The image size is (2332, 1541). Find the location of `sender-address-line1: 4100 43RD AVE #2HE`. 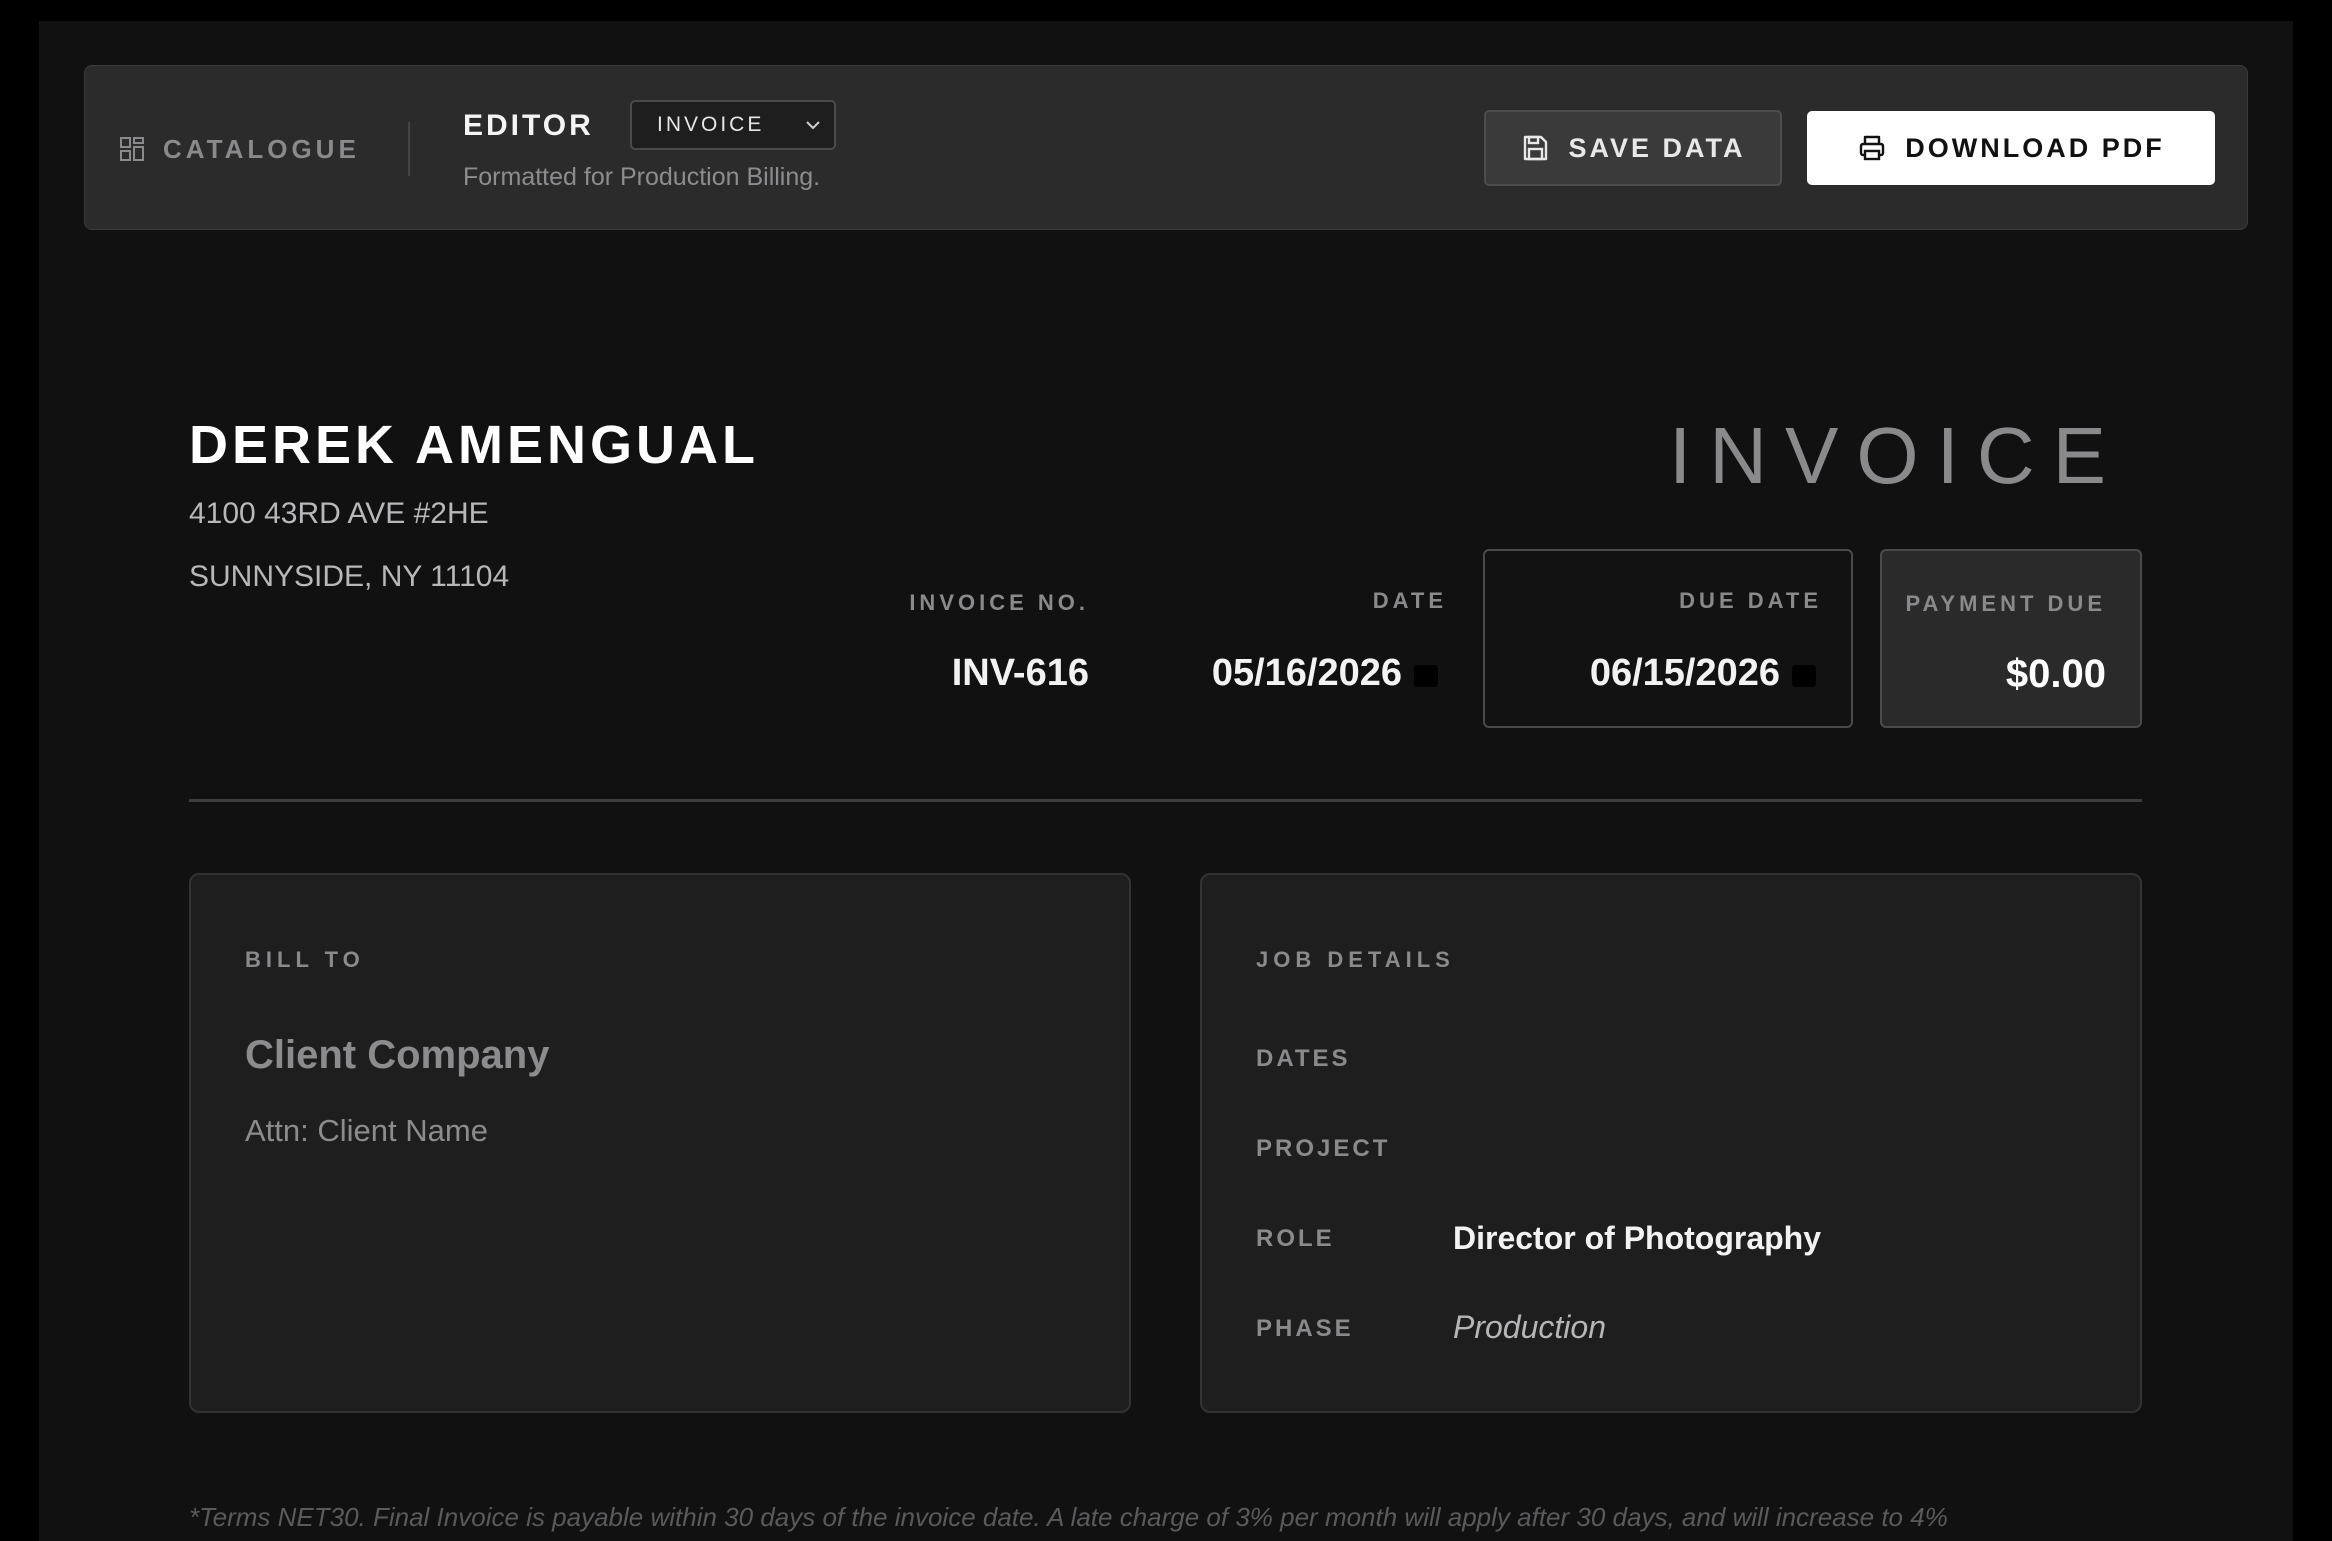

sender-address-line1: 4100 43RD AVE #2HE is located at coordinates (339, 514).